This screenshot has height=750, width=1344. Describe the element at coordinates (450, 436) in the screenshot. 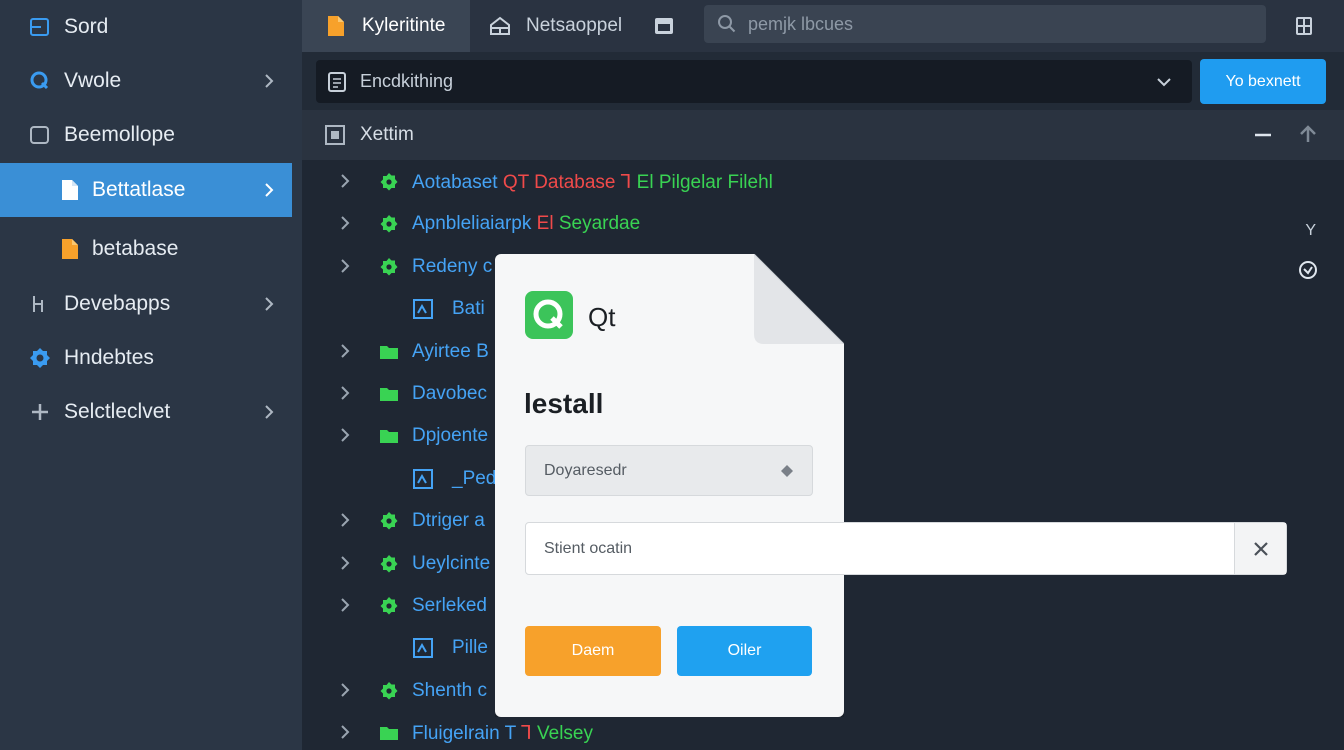

I see `tree-label-part: Dpjoente` at that location.